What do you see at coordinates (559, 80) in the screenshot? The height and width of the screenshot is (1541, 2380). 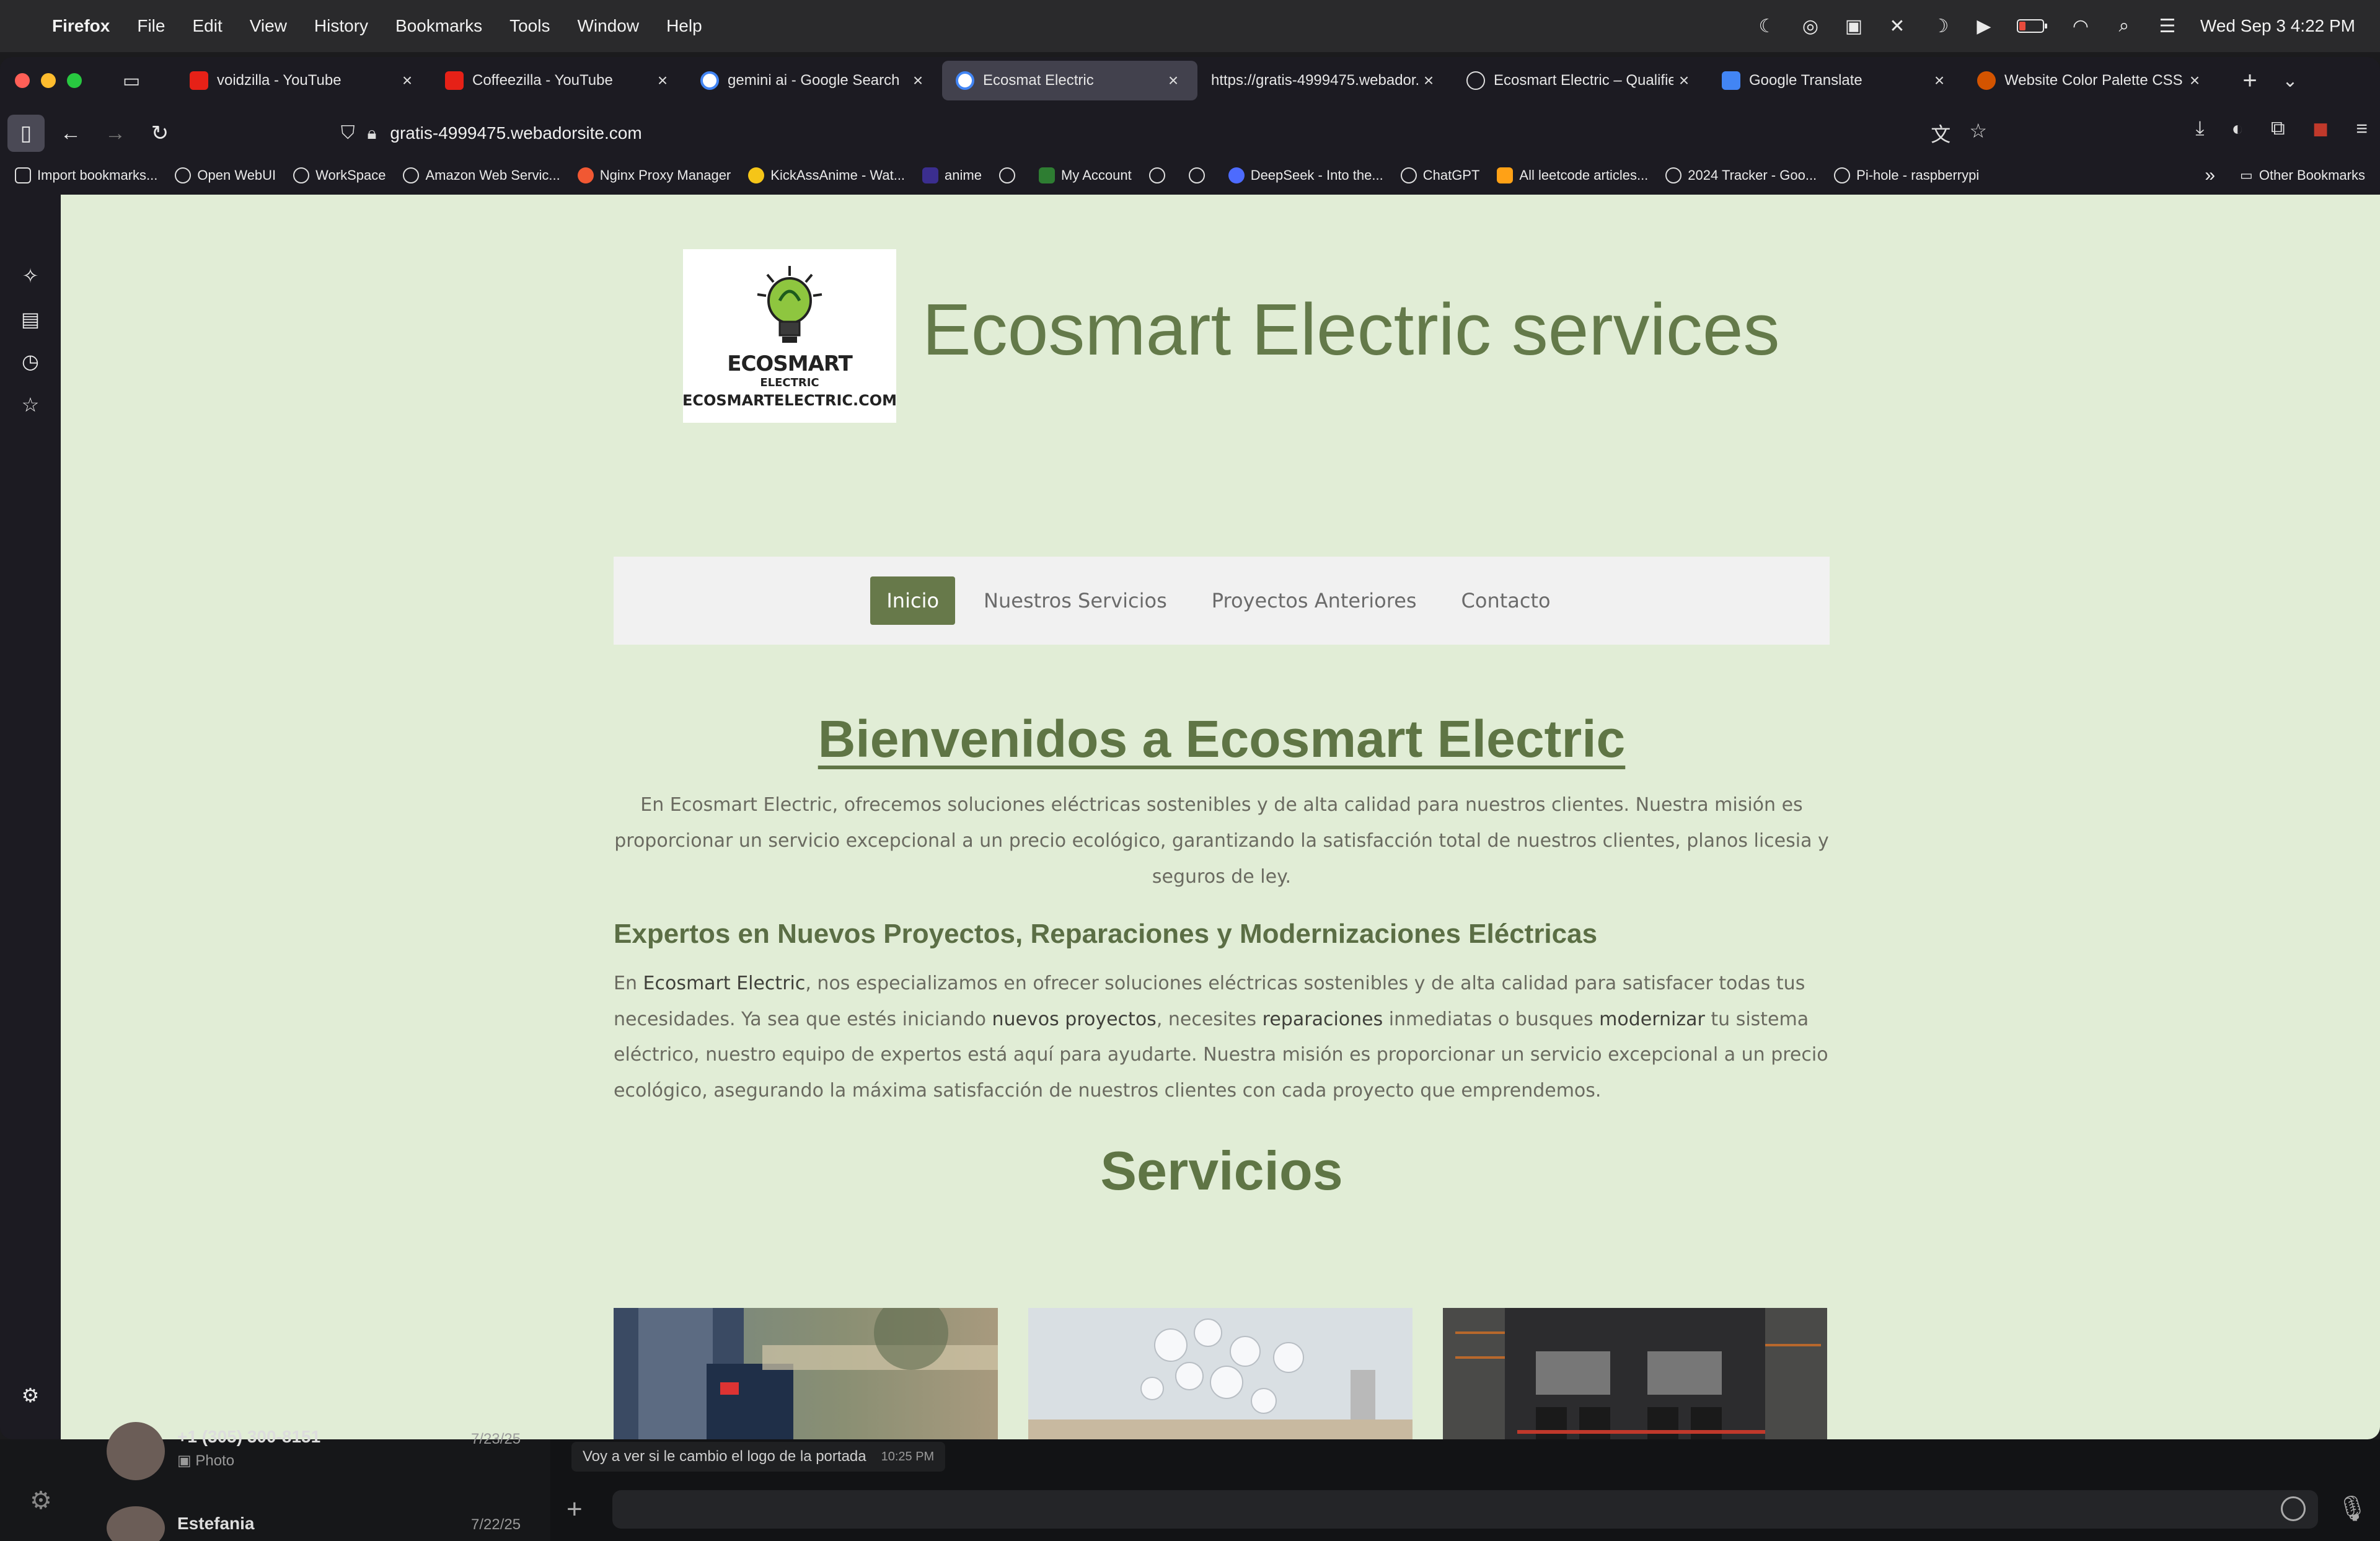 I see `tab-coffeezilla: Coffeezilla - YouTube ×` at bounding box center [559, 80].